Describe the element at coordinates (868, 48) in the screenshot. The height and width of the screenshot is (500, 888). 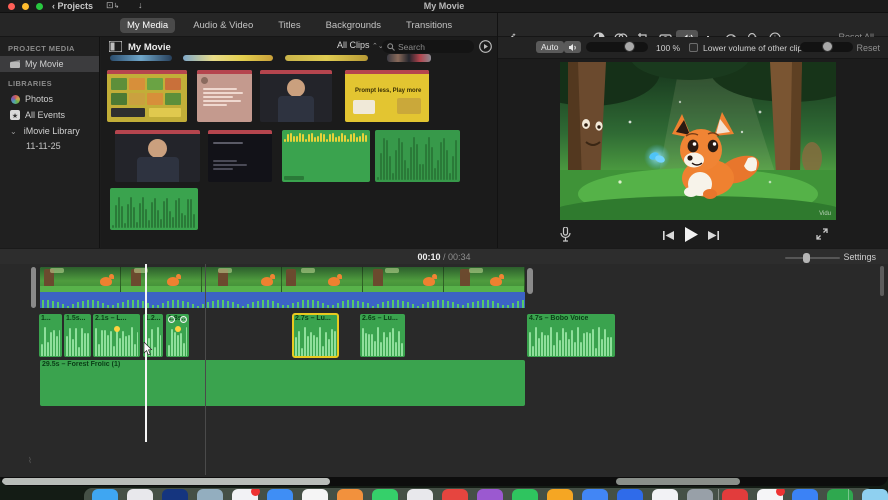
I see `reset-button: Reset` at that location.